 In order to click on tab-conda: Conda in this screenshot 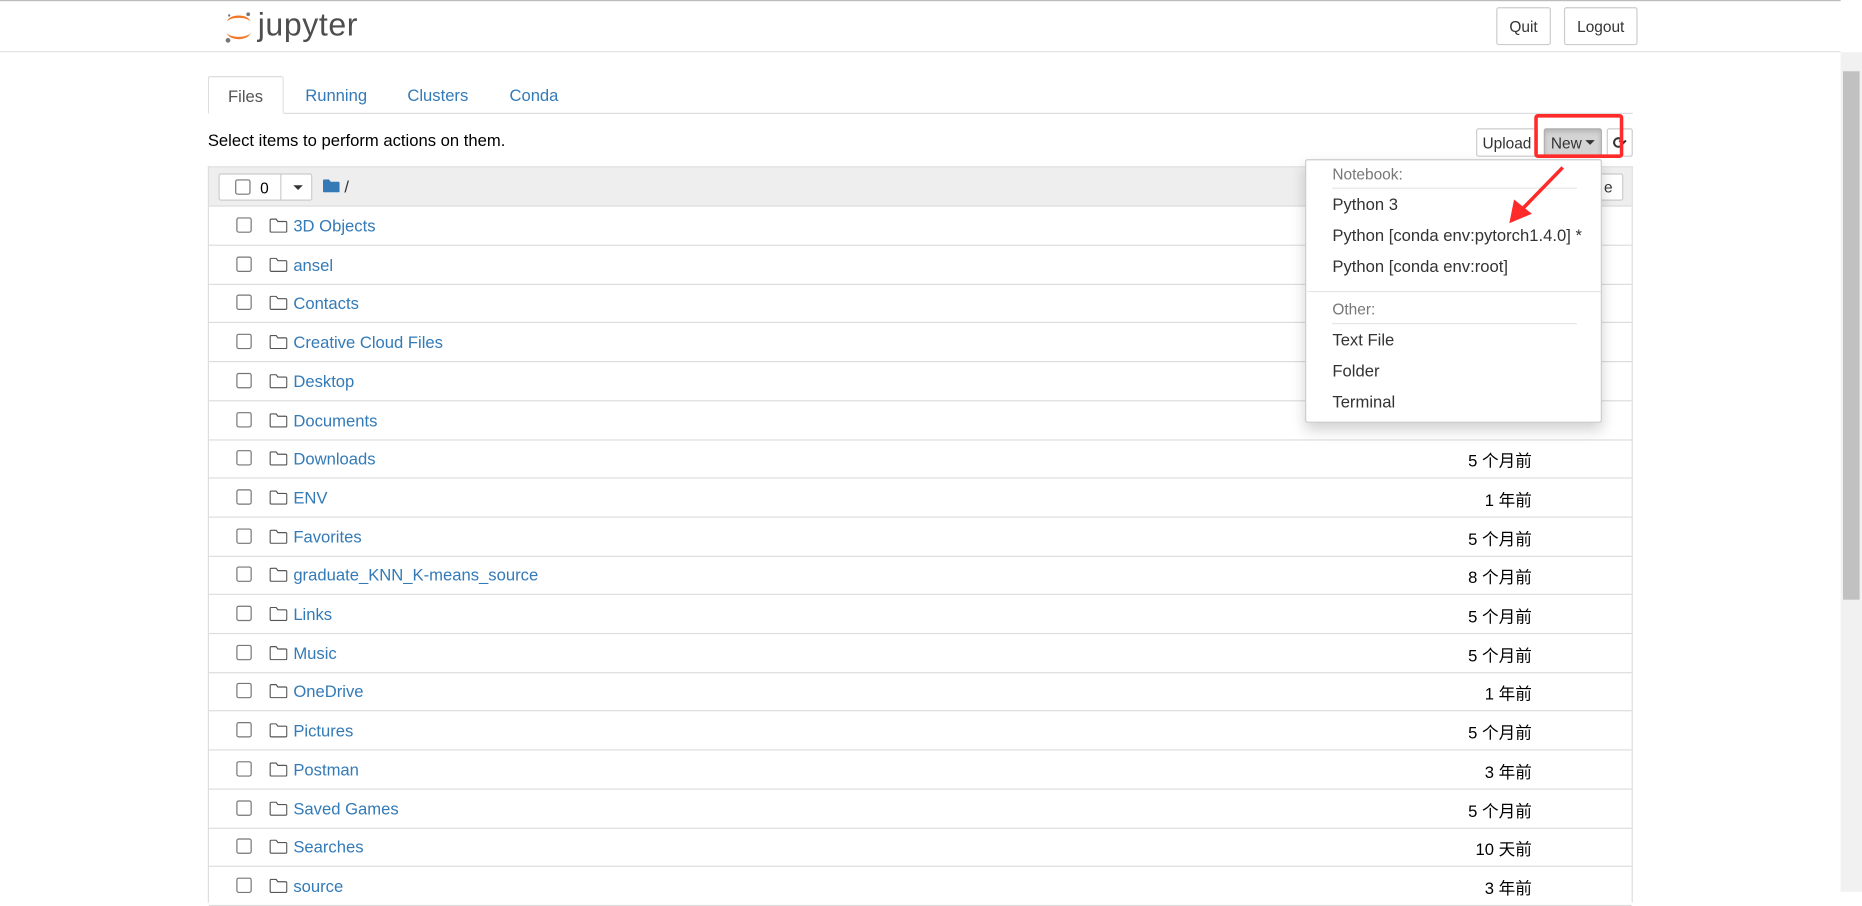, I will do `click(533, 95)`.